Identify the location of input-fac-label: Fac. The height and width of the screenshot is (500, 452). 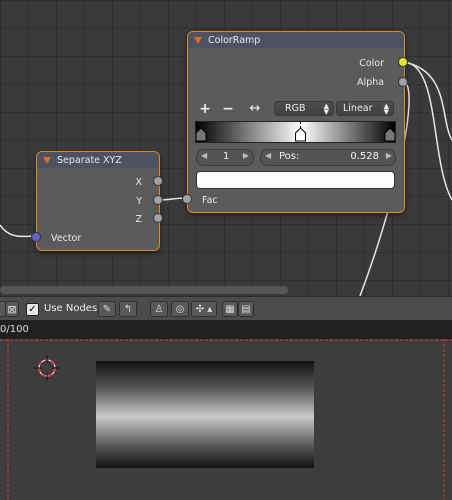
(210, 200).